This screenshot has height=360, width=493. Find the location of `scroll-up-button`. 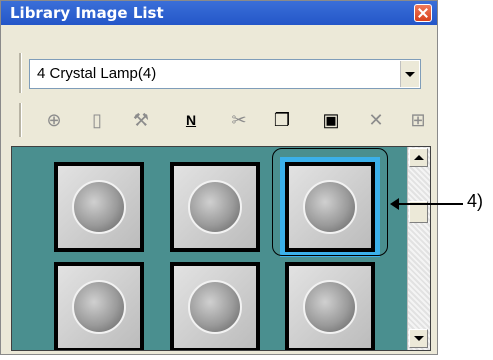

scroll-up-button is located at coordinates (418, 157).